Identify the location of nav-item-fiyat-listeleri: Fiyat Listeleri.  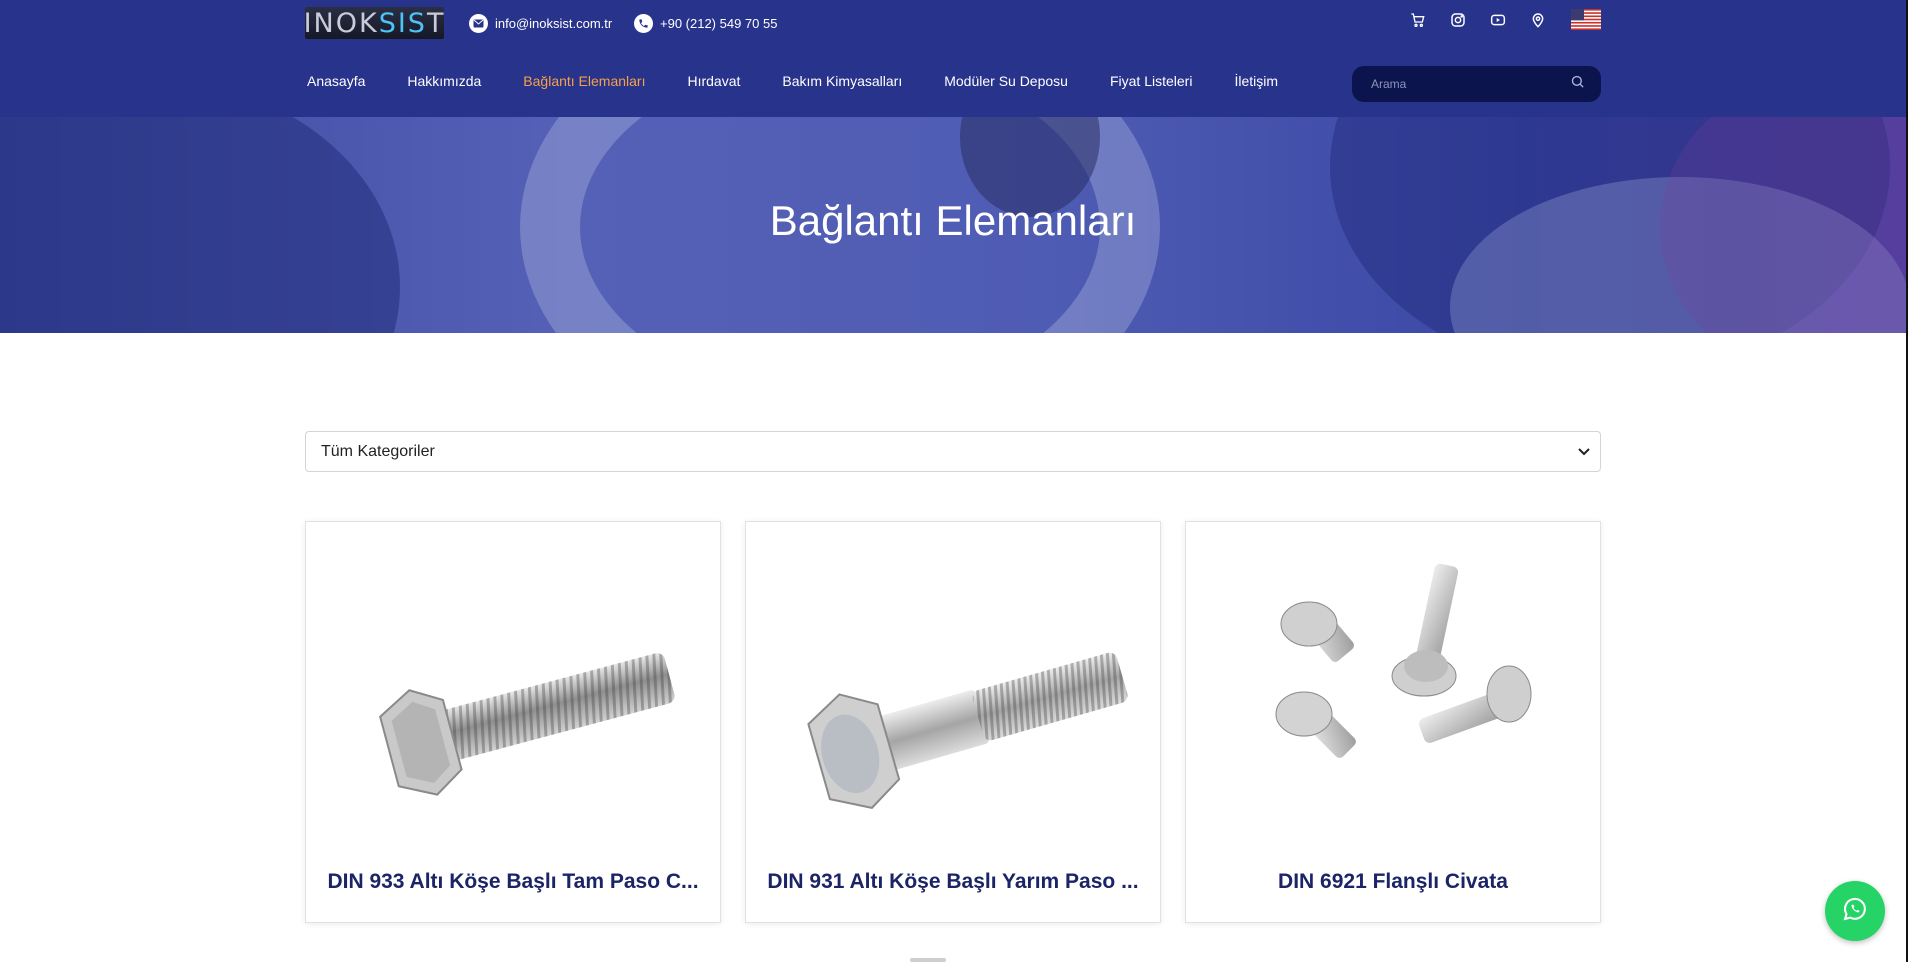
(1151, 81).